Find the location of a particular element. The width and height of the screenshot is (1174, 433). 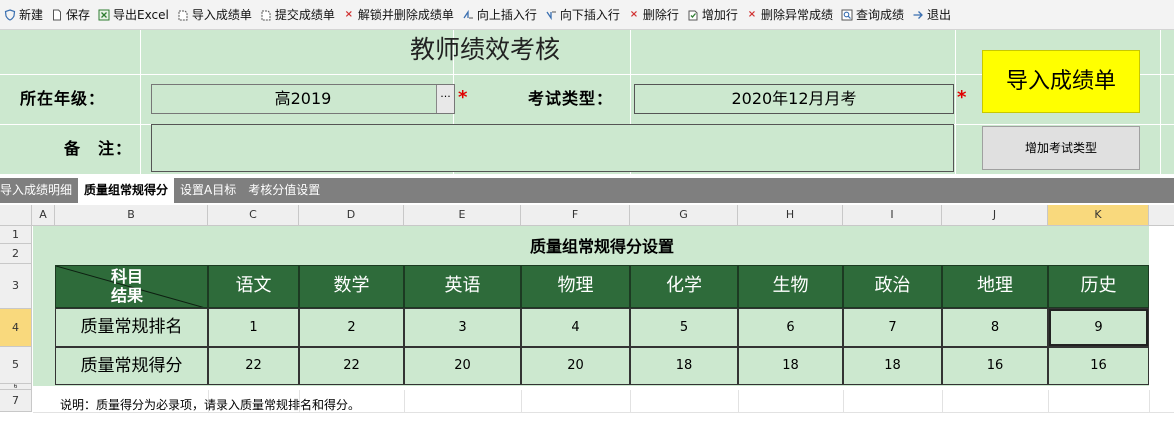

exam-type-required-mark: * is located at coordinates (962, 97).